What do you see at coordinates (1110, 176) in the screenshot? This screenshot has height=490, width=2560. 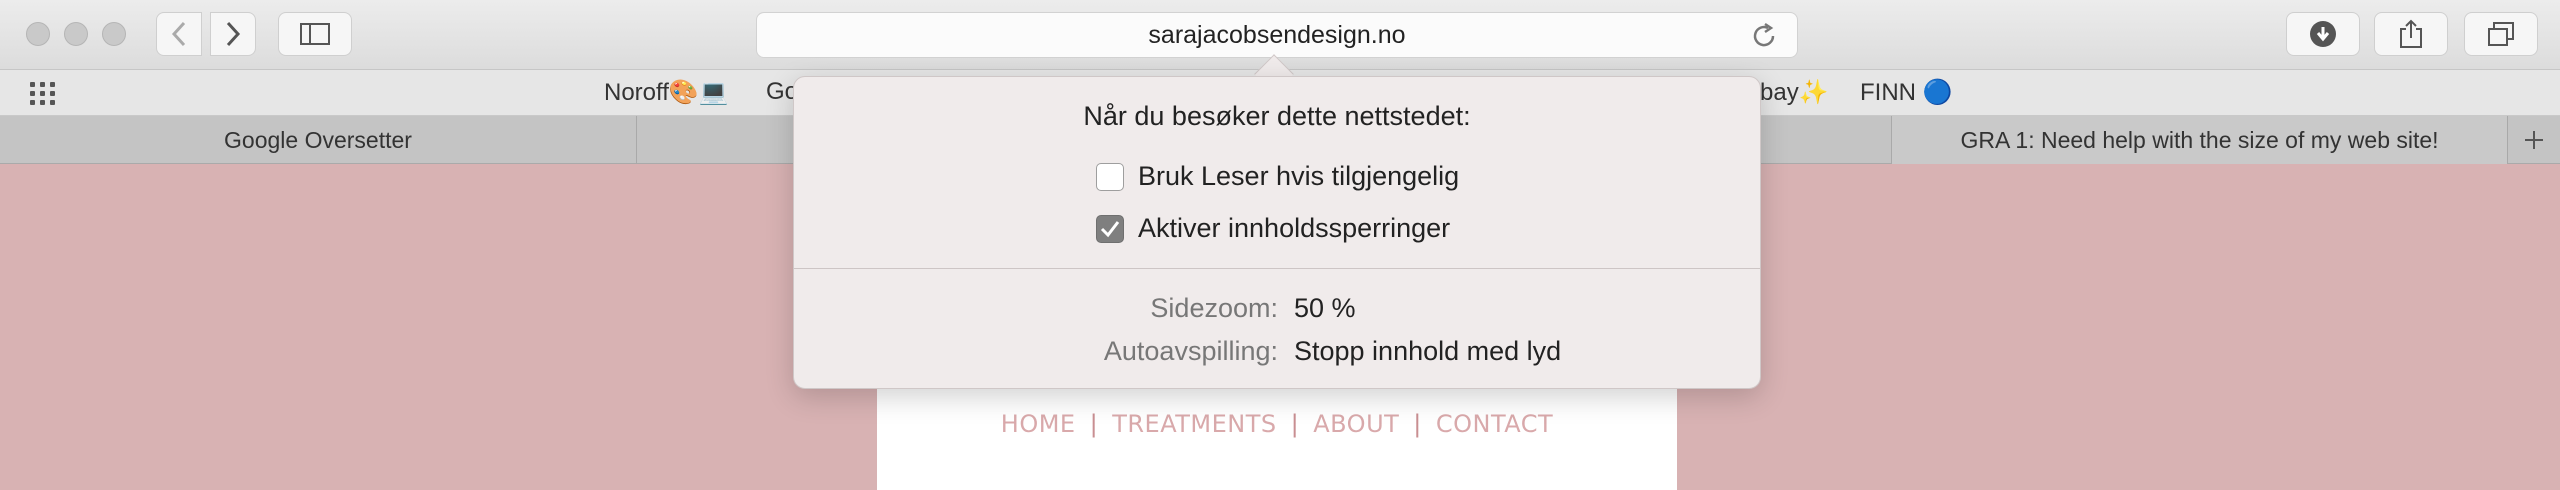 I see `reader-checkbox` at bounding box center [1110, 176].